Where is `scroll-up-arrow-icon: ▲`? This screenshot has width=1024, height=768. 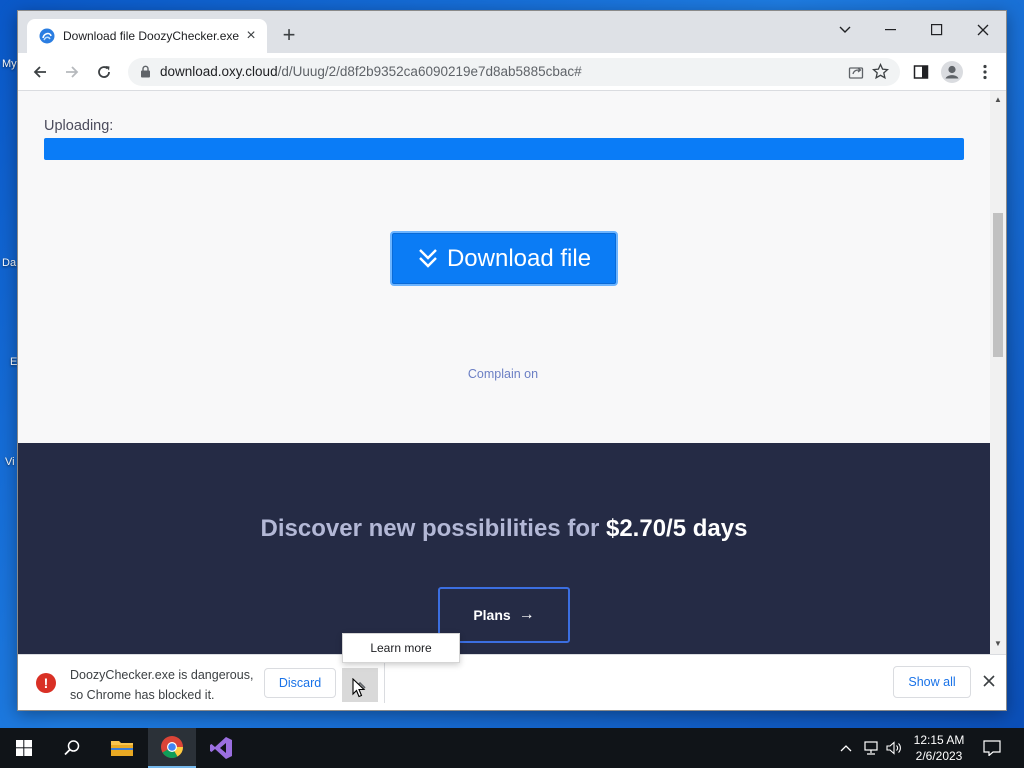 scroll-up-arrow-icon: ▲ is located at coordinates (998, 99).